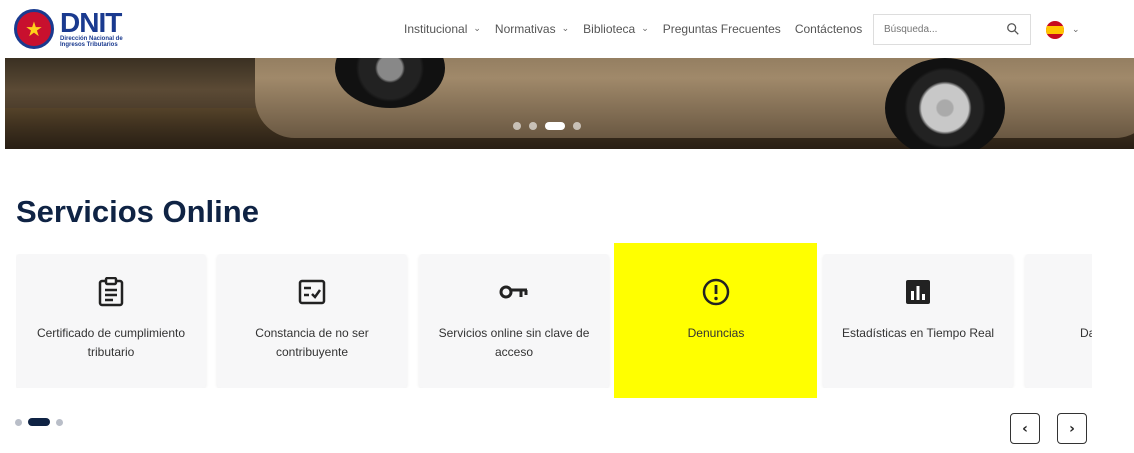  Describe the element at coordinates (1013, 29) in the screenshot. I see `search-icon` at that location.